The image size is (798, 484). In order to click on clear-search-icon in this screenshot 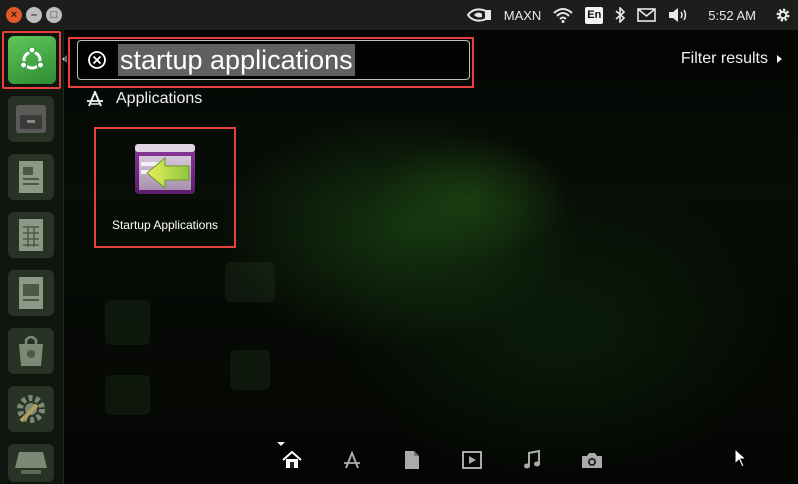, I will do `click(97, 60)`.